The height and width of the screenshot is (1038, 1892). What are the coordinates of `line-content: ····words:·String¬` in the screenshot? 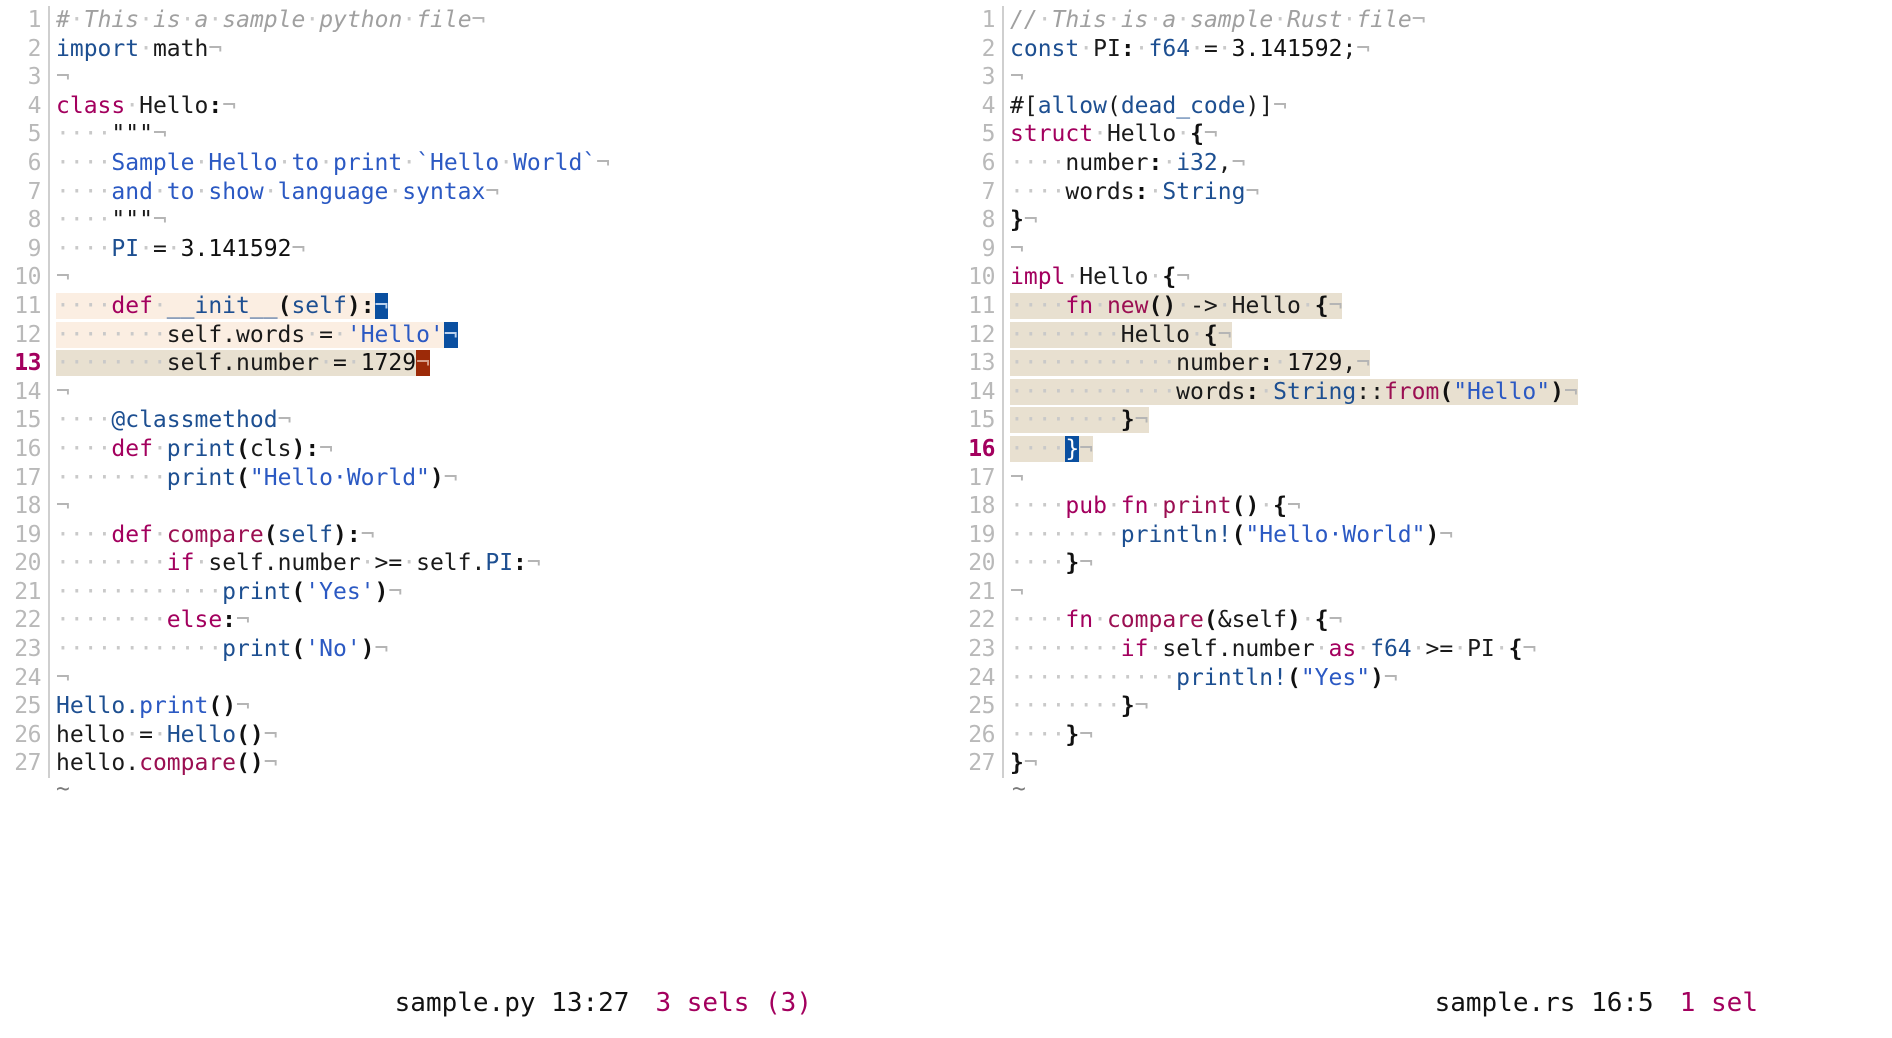 It's located at (1134, 192).